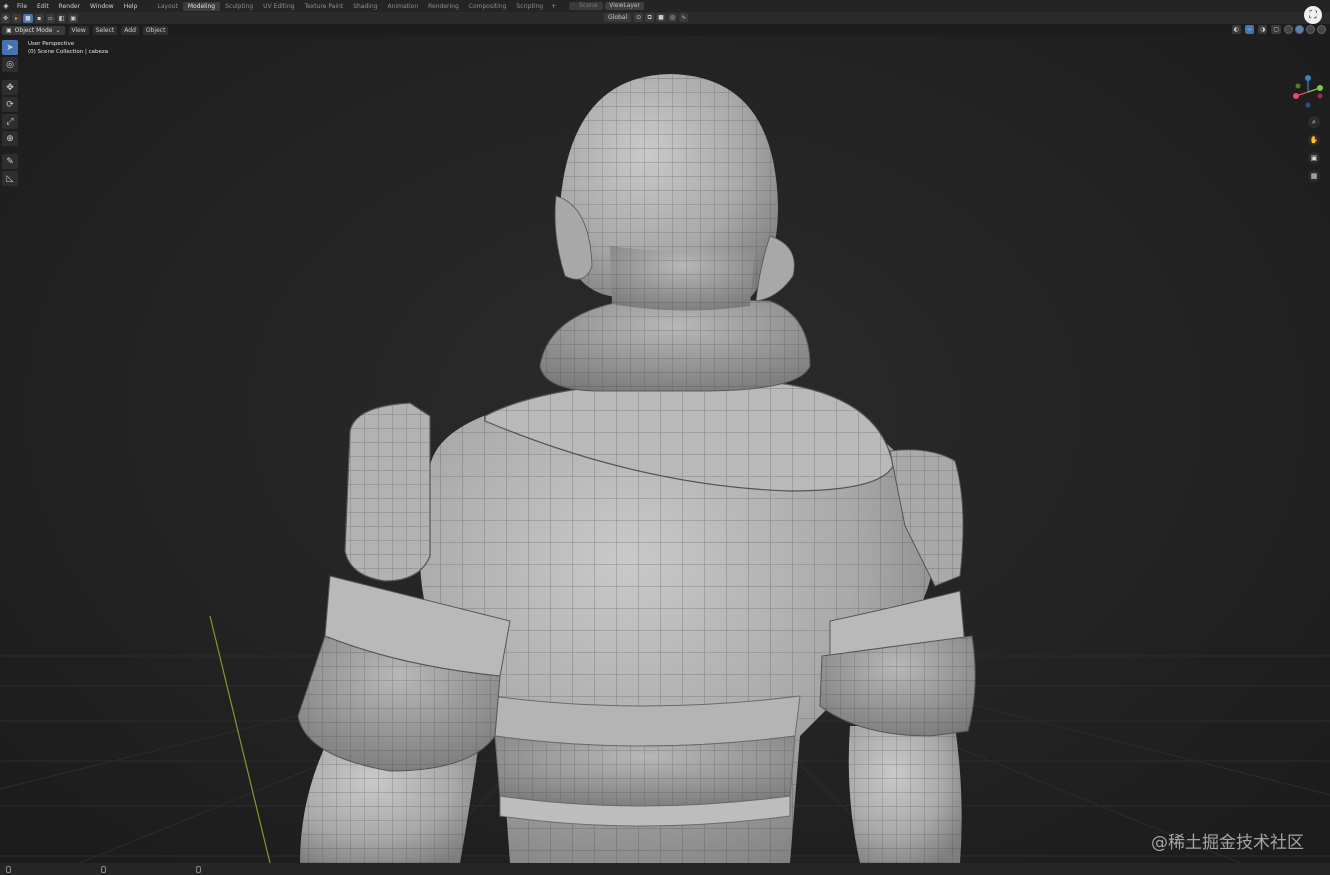  Describe the element at coordinates (6, 18) in the screenshot. I see `editor-type-icon: ✥` at that location.